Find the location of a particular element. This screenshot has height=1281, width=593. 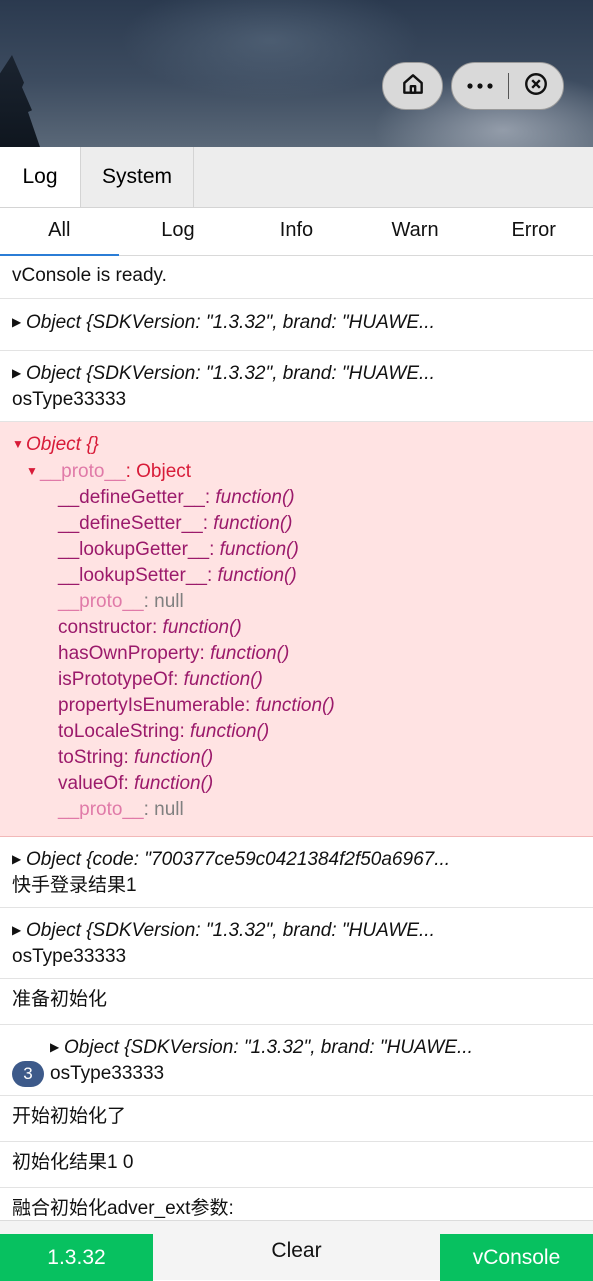

vconsole-tabs: Log System is located at coordinates (296, 177).